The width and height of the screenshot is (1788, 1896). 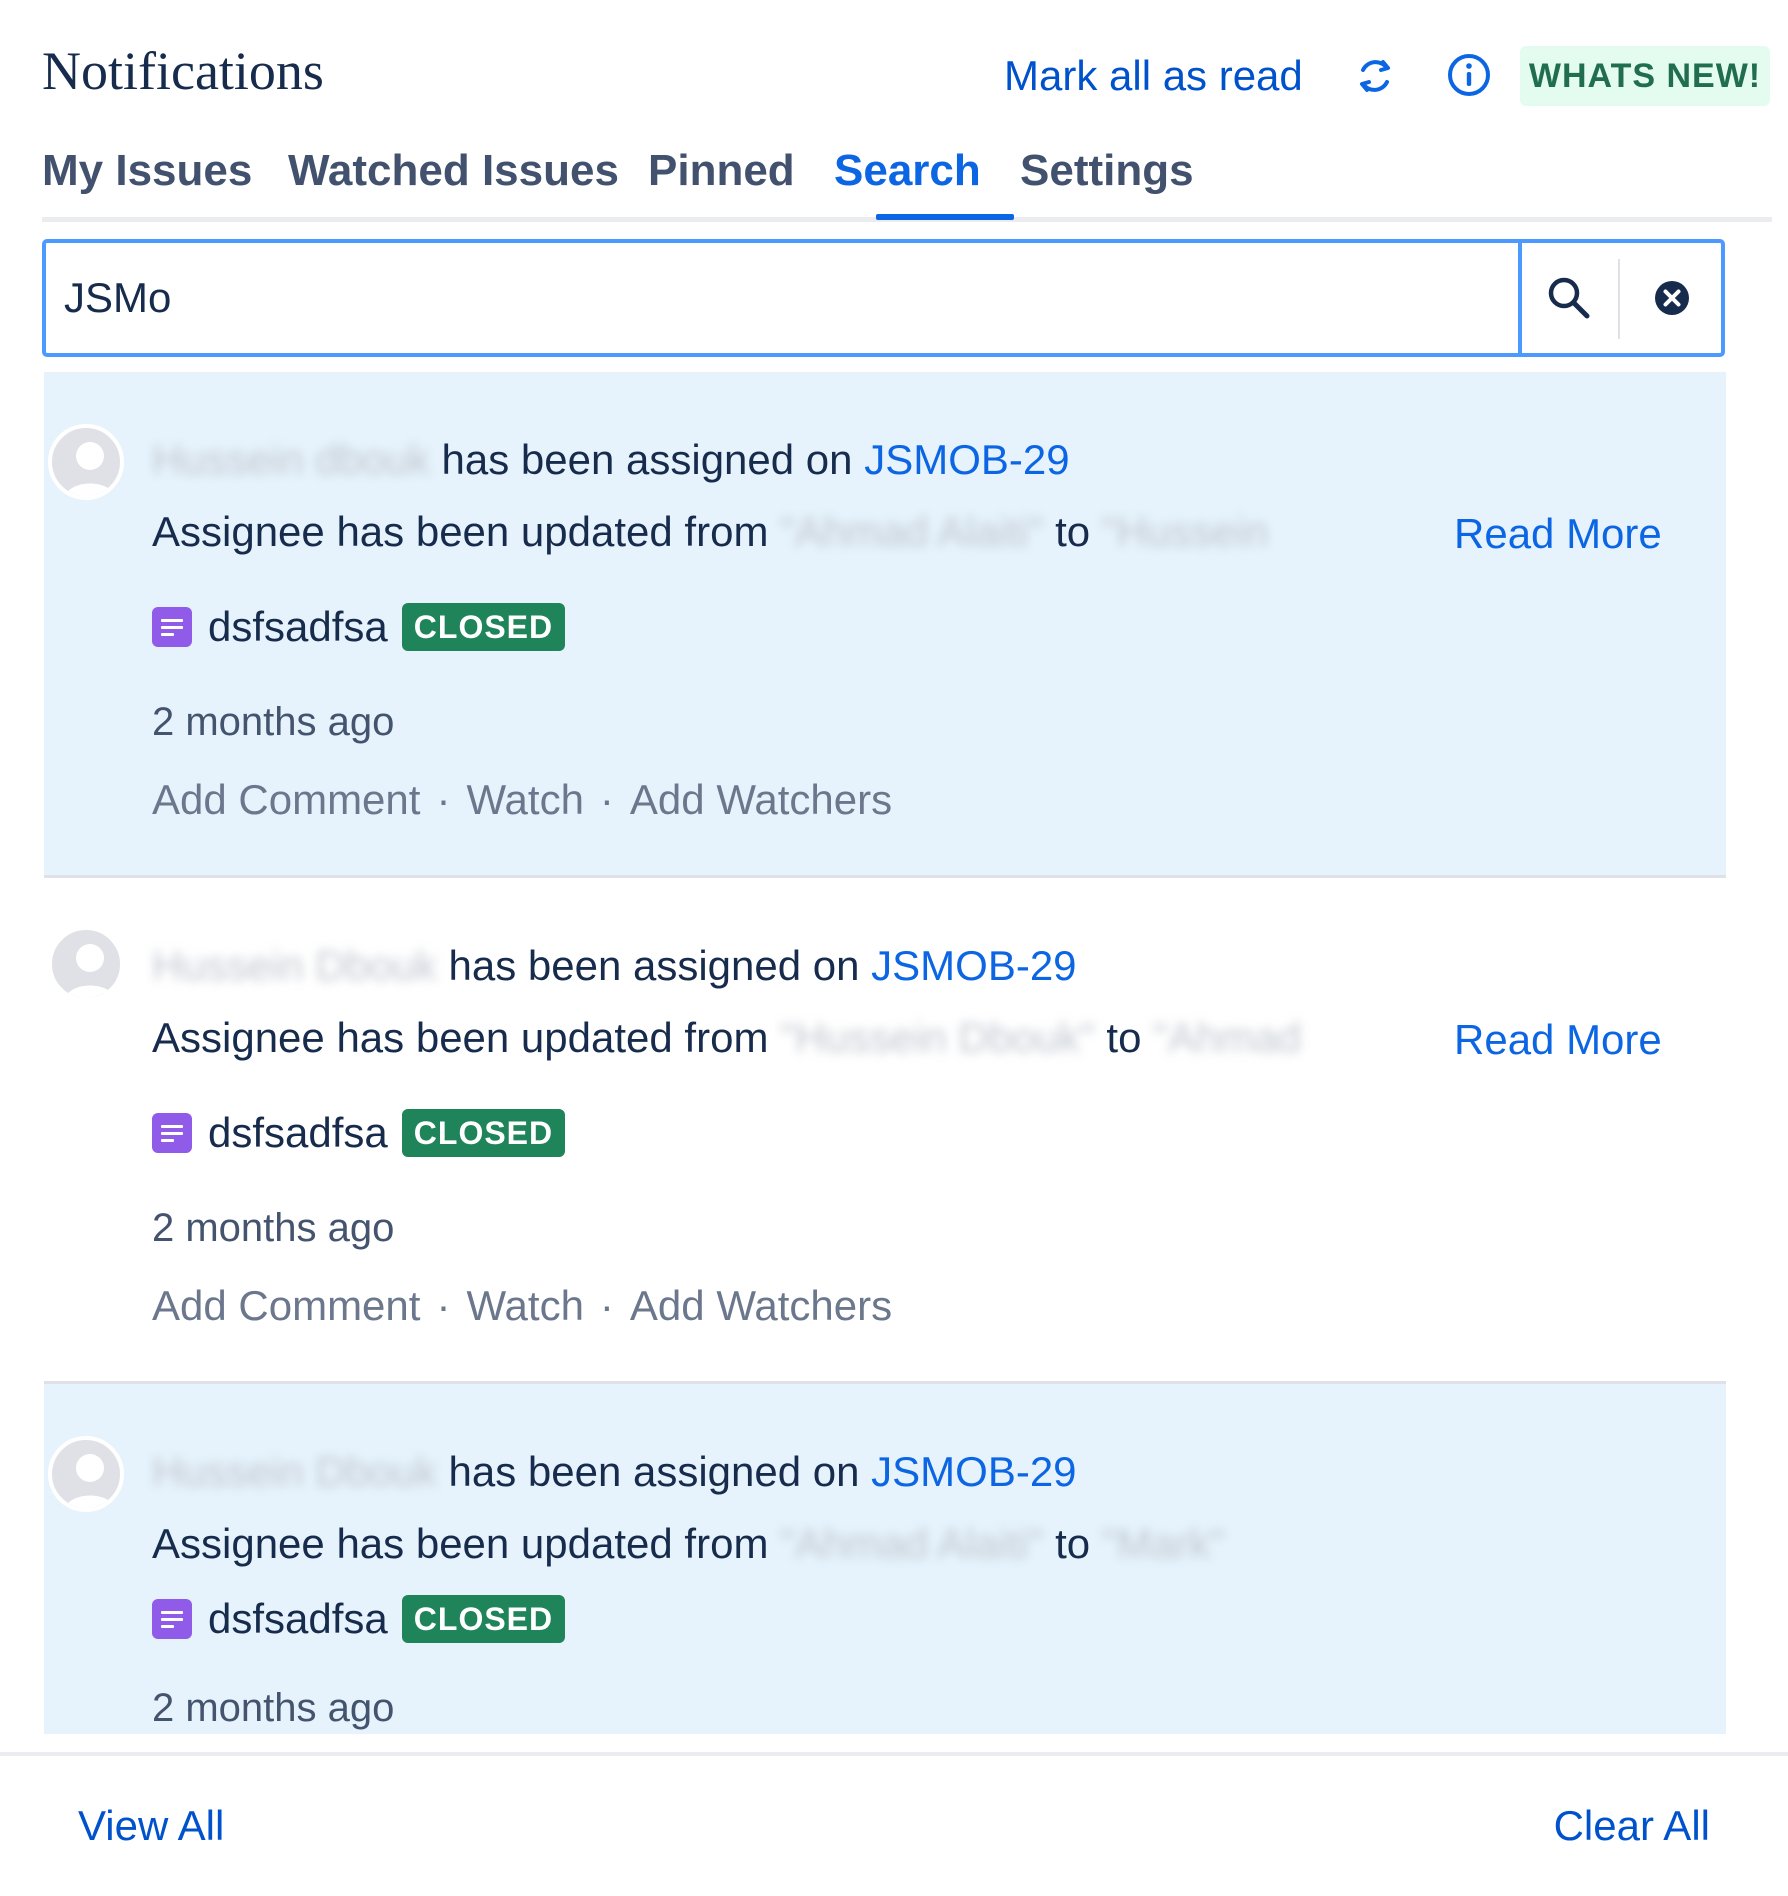 I want to click on search-icon, so click(x=1569, y=298).